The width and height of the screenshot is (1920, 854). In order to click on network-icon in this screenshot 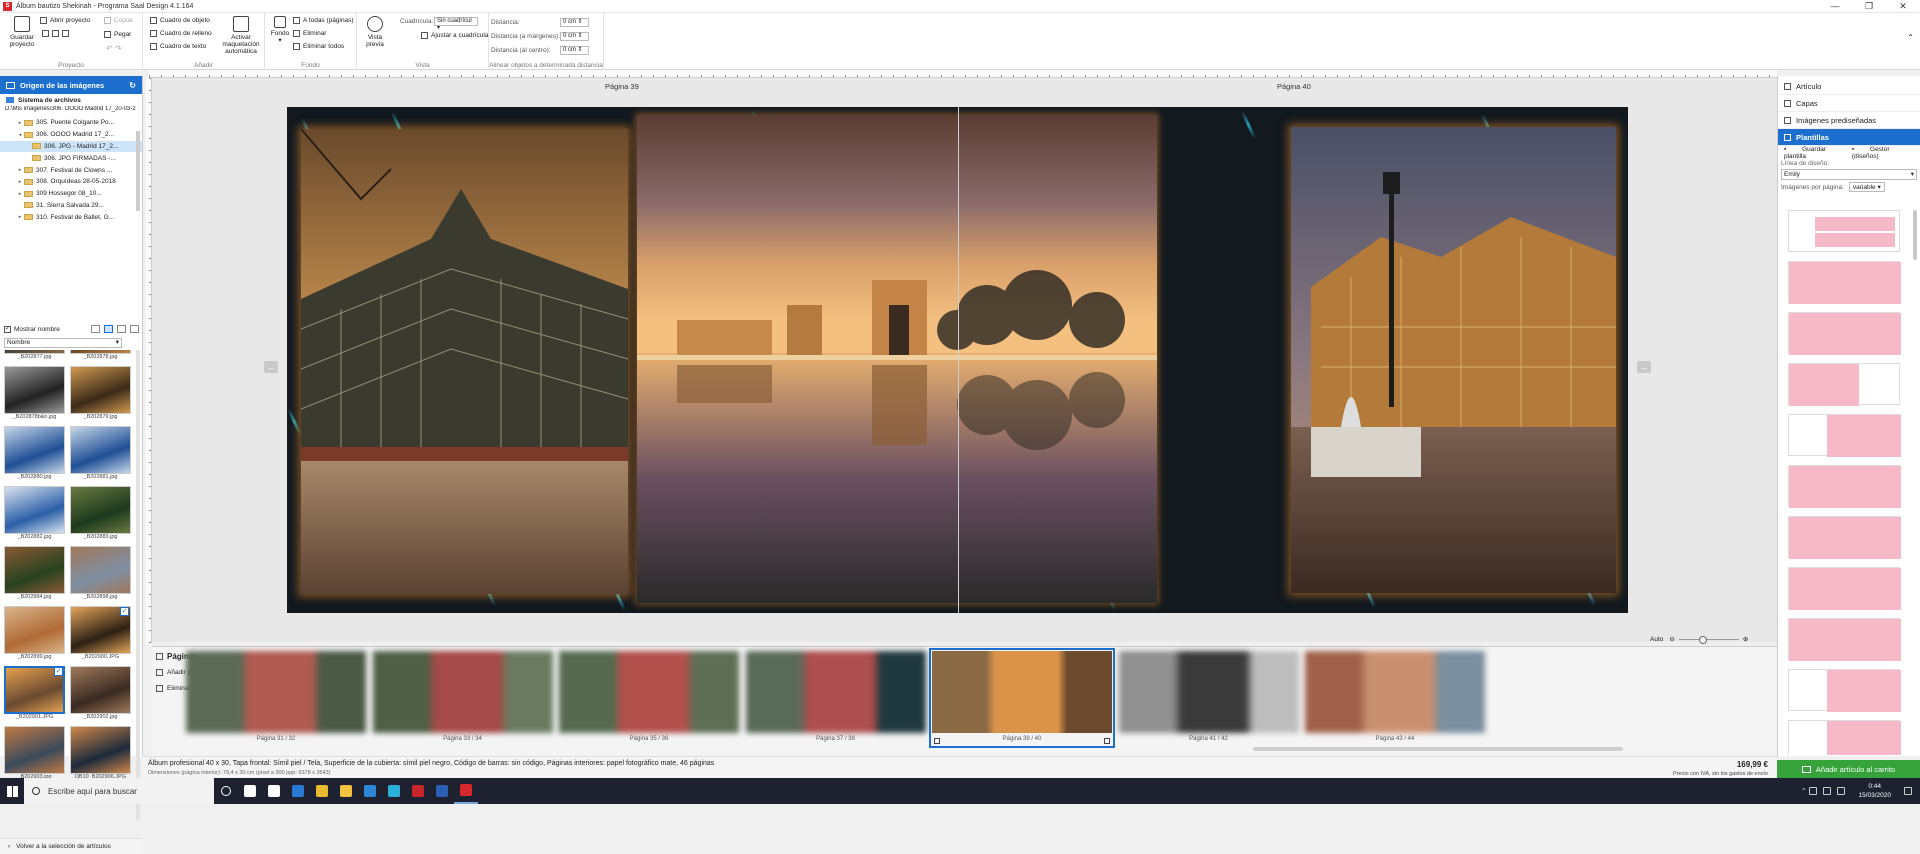, I will do `click(1813, 791)`.